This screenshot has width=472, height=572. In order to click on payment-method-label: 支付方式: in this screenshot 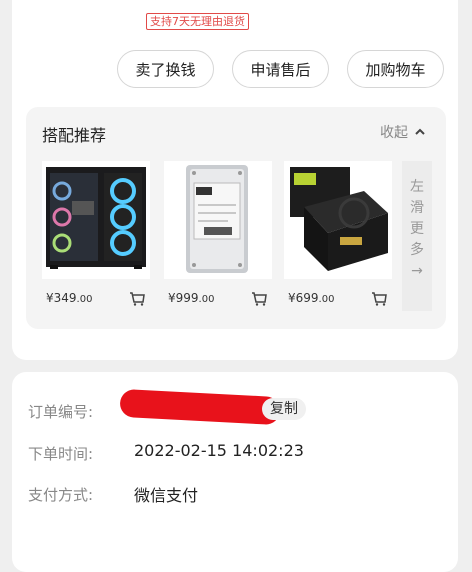, I will do `click(61, 495)`.